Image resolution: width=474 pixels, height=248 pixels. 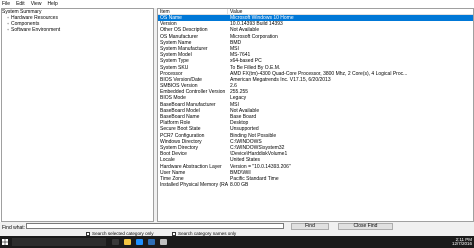 I want to click on menu-file: File, so click(x=6, y=4).